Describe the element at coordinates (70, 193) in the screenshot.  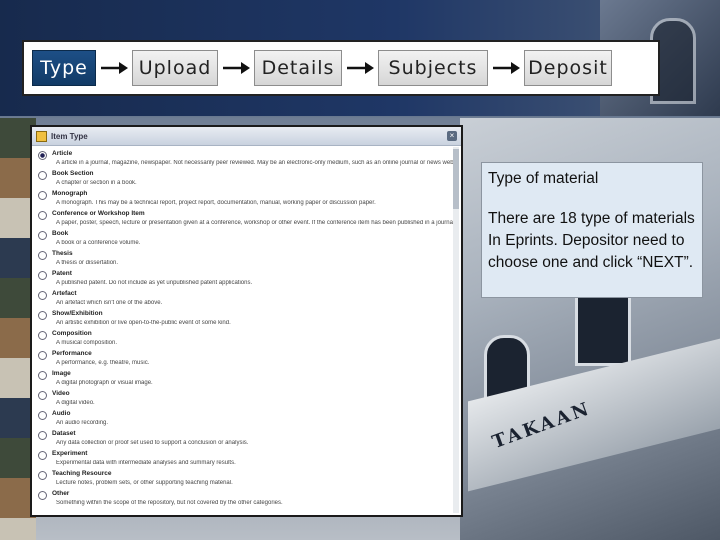
I see `item-type-name: Monograph` at that location.